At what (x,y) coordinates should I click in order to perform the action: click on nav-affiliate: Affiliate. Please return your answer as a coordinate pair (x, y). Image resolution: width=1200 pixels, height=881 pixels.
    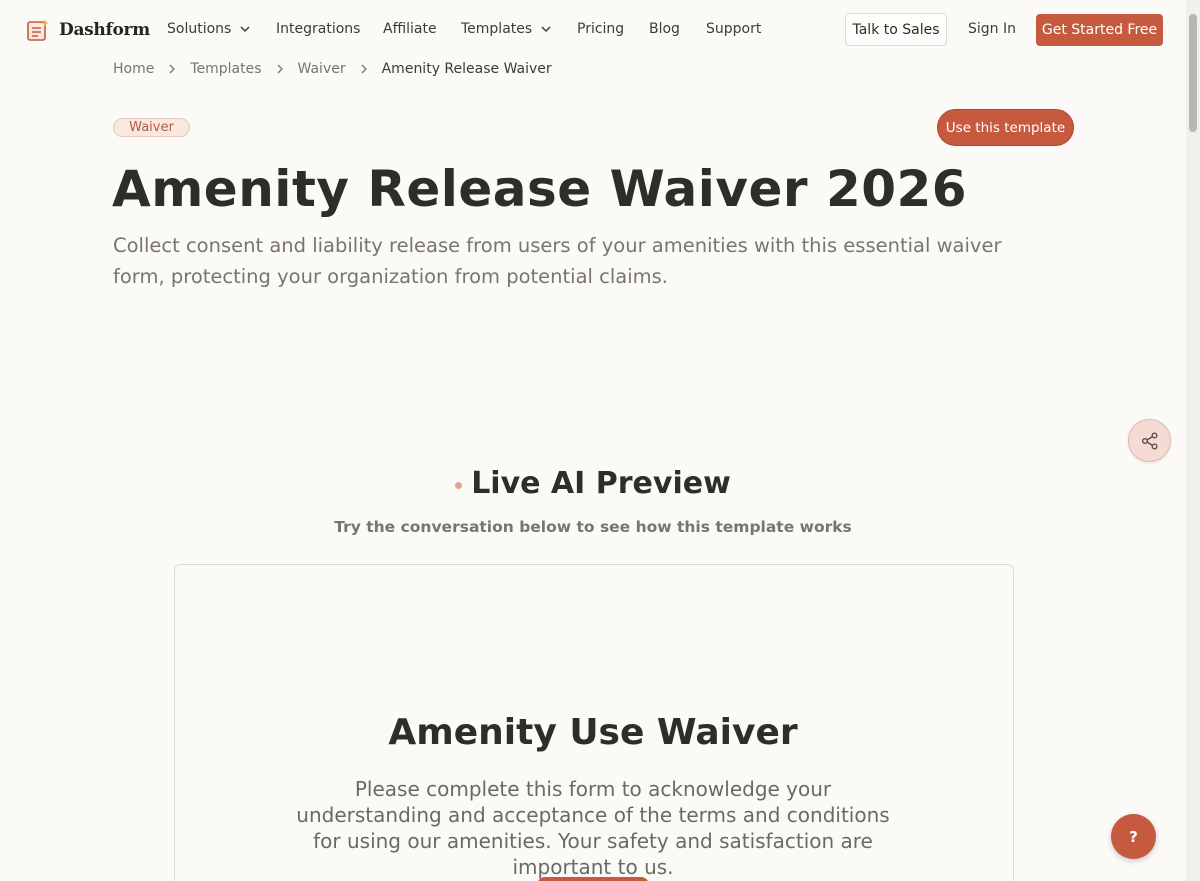
    Looking at the image, I should click on (410, 29).